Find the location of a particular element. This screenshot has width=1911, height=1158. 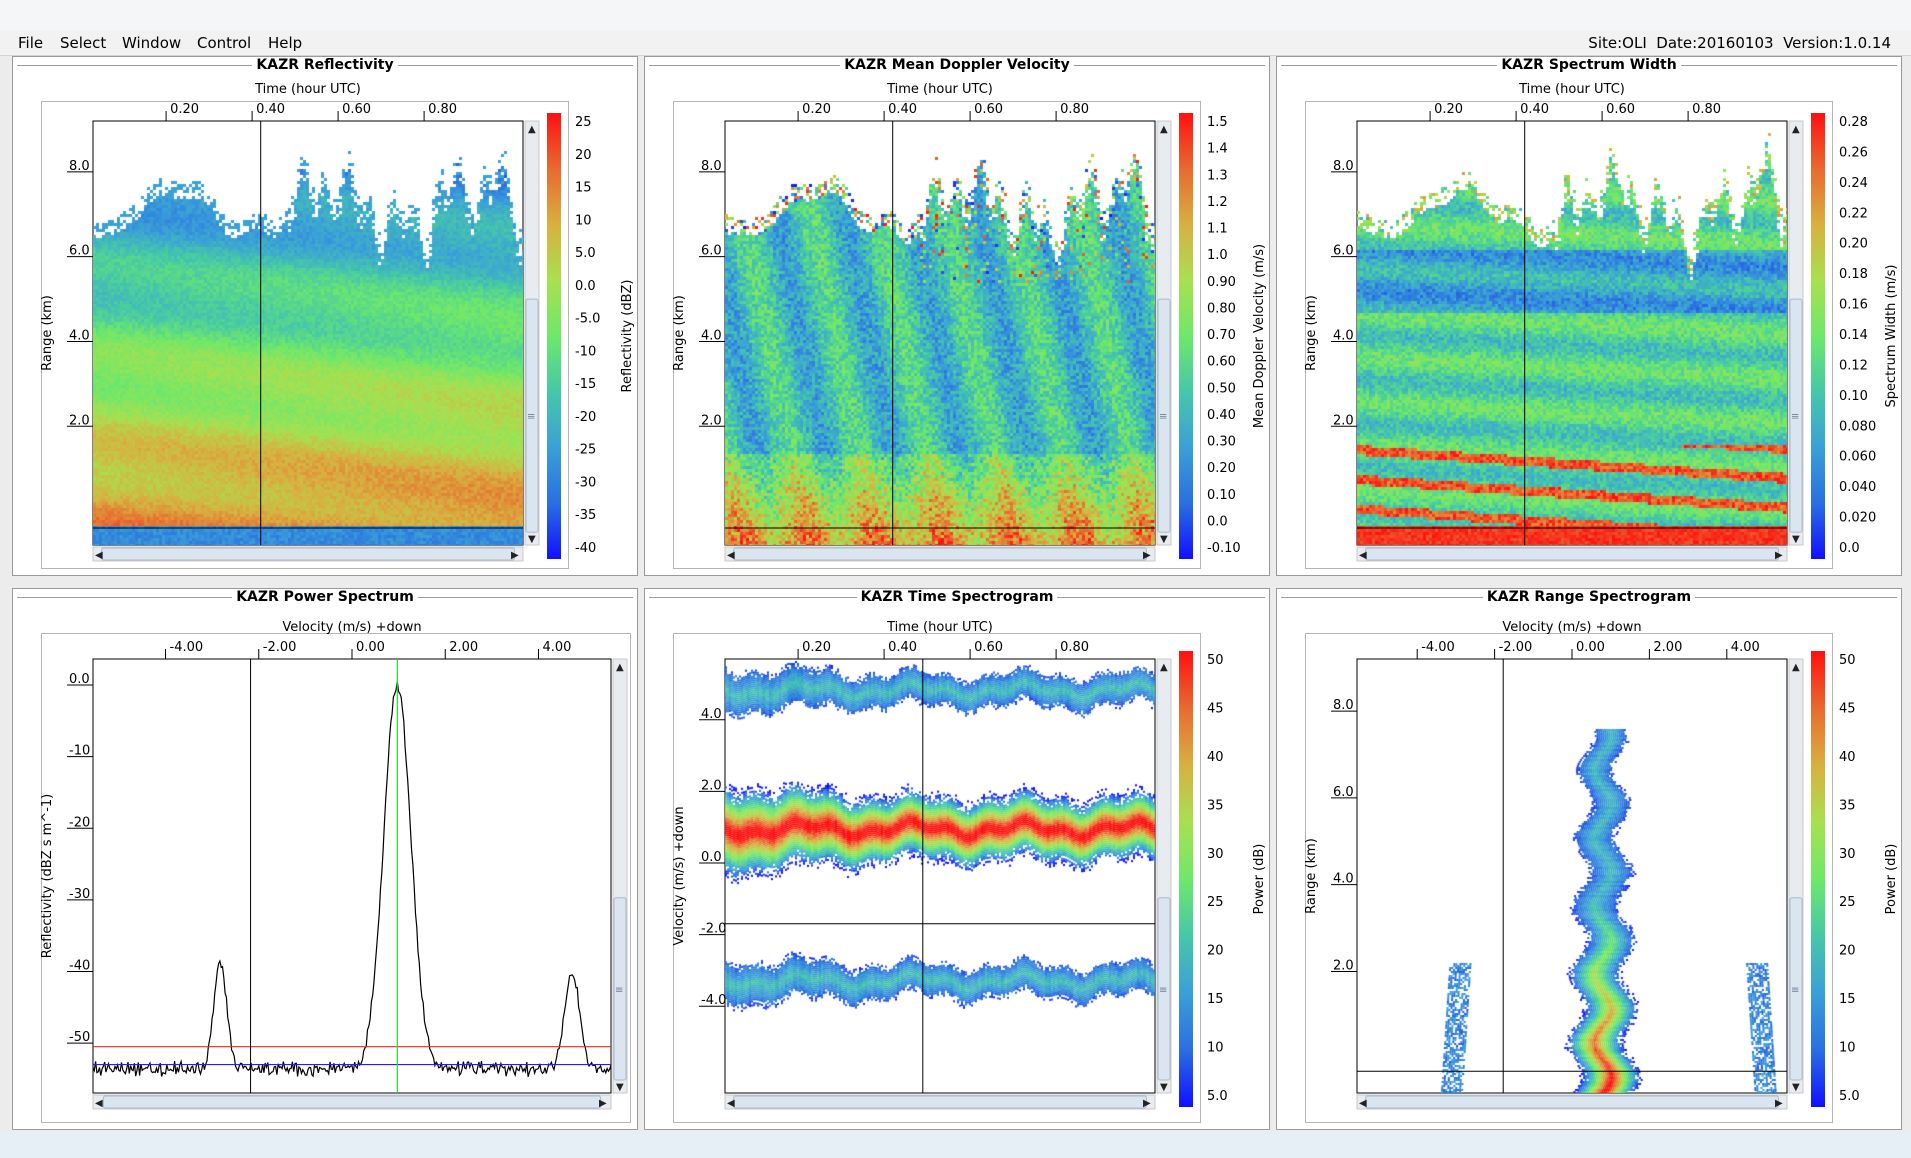

window-bottom-strip is located at coordinates (955, 1145).